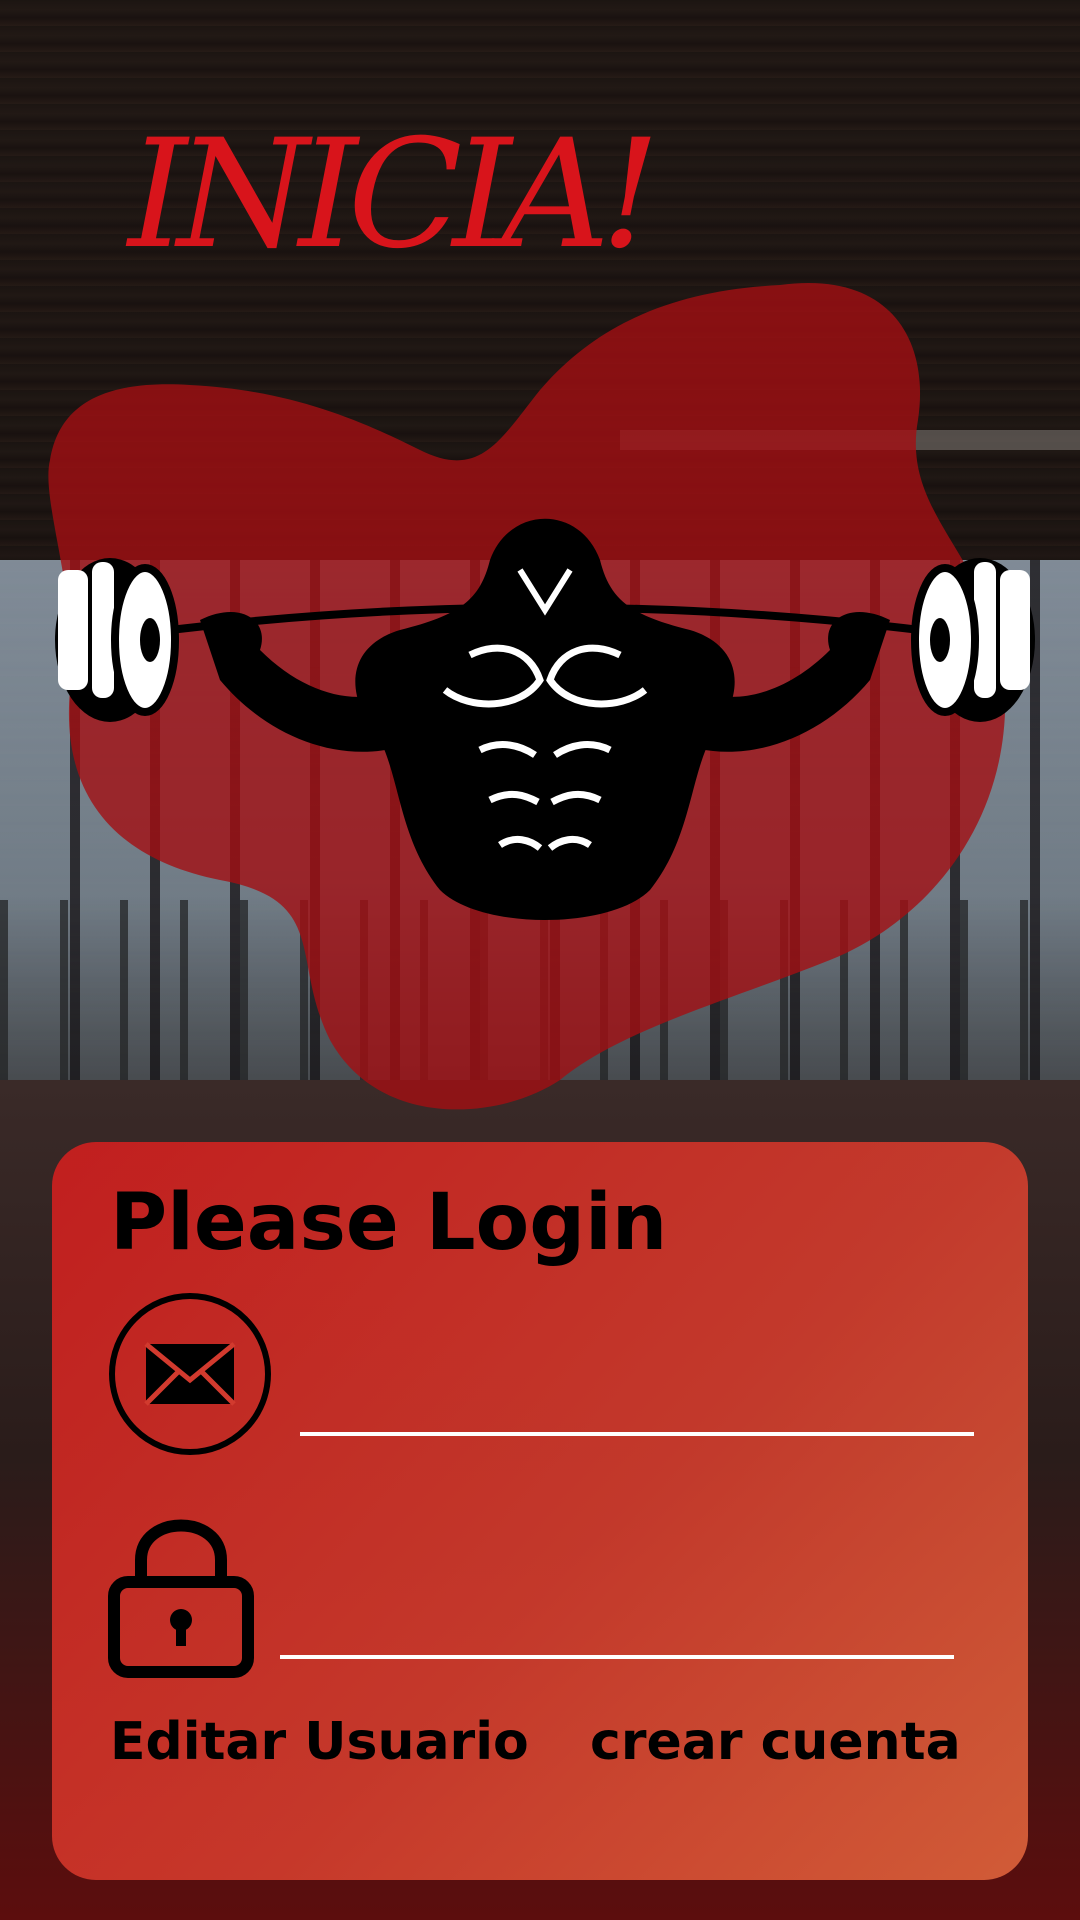 The width and height of the screenshot is (1080, 1920). I want to click on lock-icon, so click(181, 1598).